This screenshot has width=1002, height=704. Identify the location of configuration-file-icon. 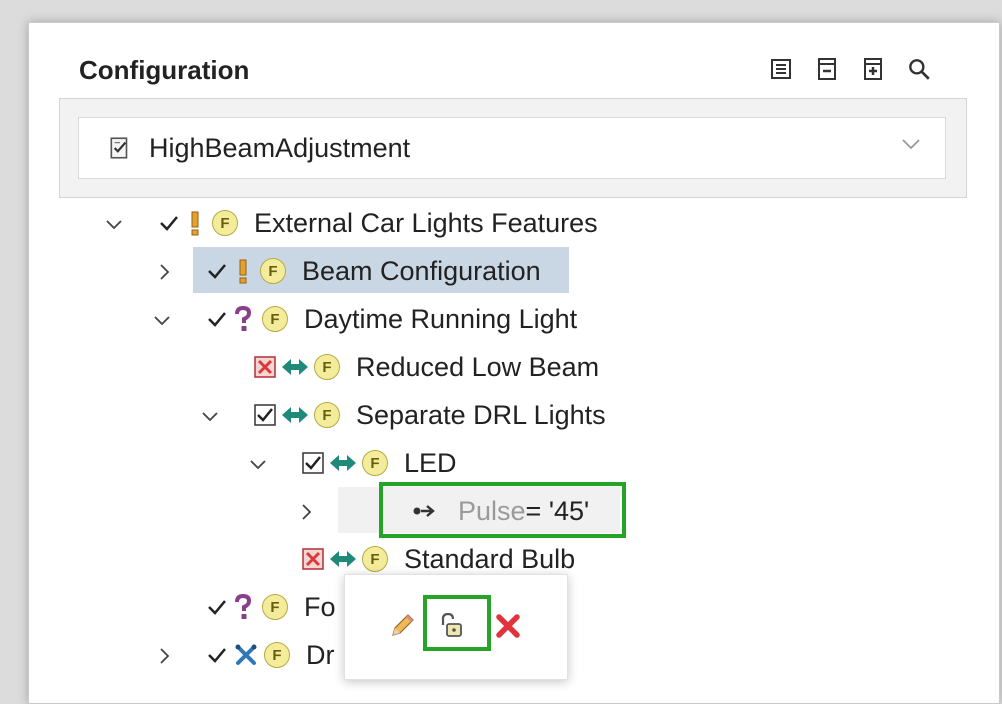
(119, 148).